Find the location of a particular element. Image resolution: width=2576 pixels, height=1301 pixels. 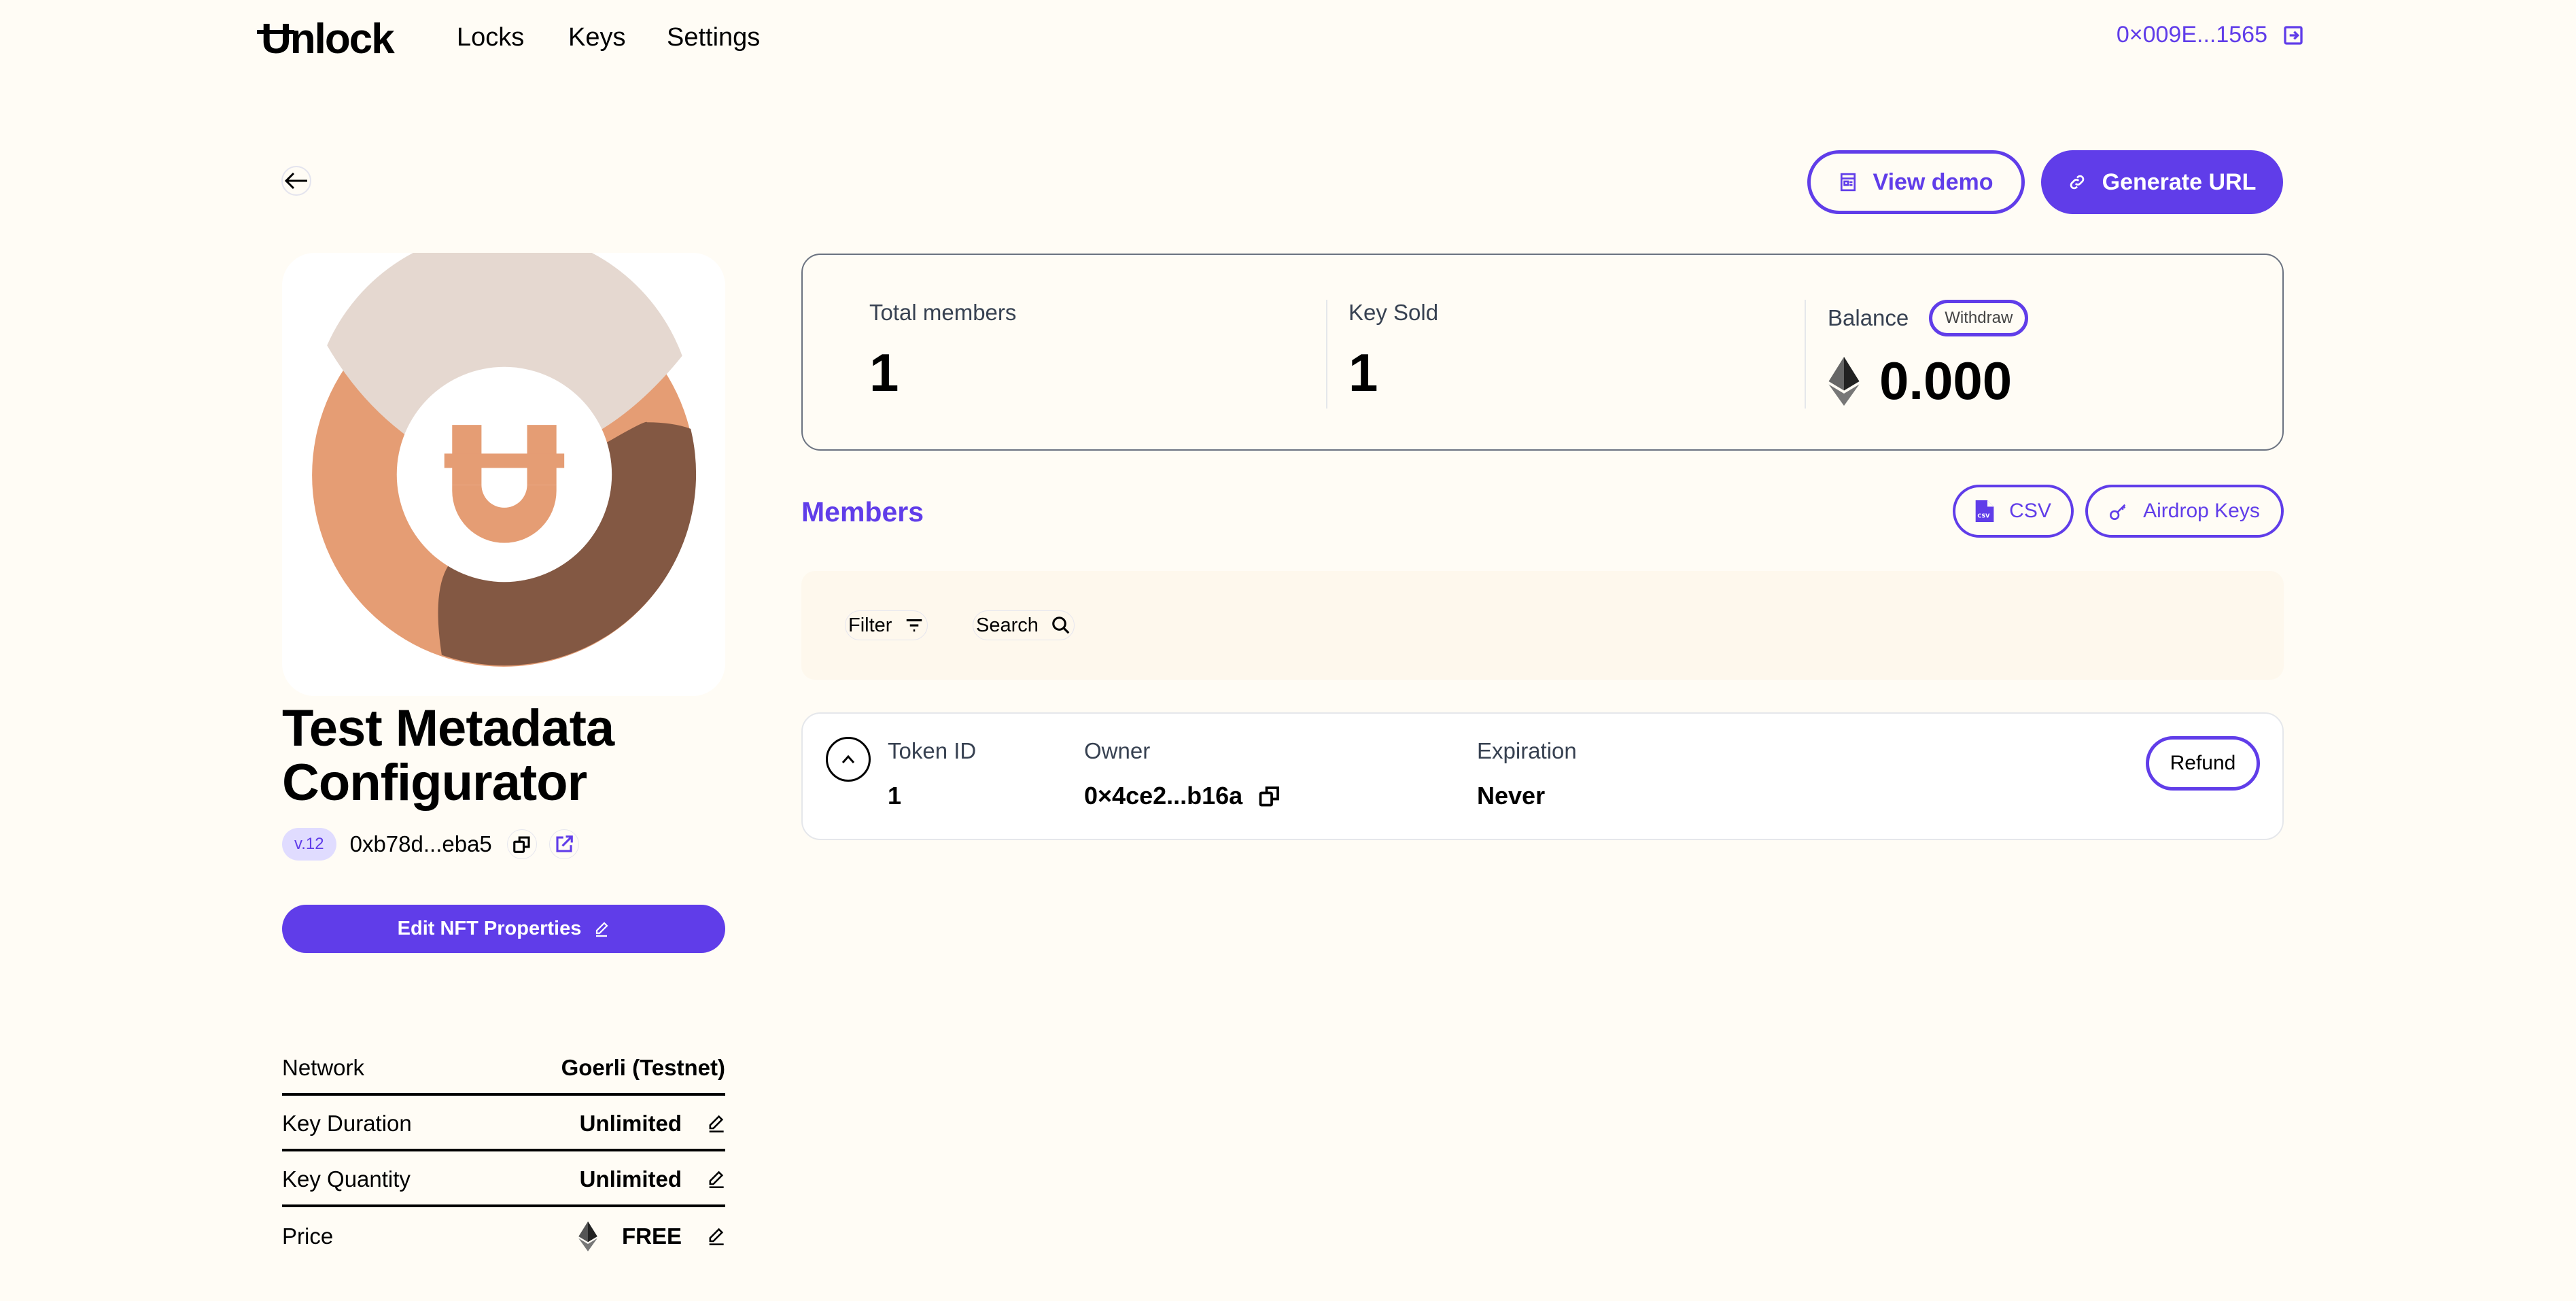

property-label: Key Duration is located at coordinates (347, 1123).